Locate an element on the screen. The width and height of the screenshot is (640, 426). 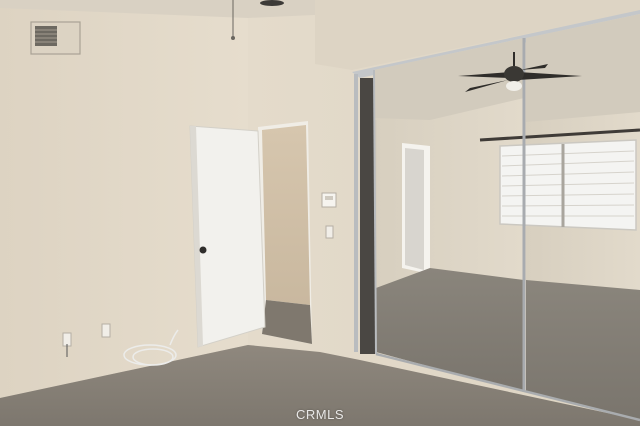
hallway-doorway is located at coordinates (285, 232).